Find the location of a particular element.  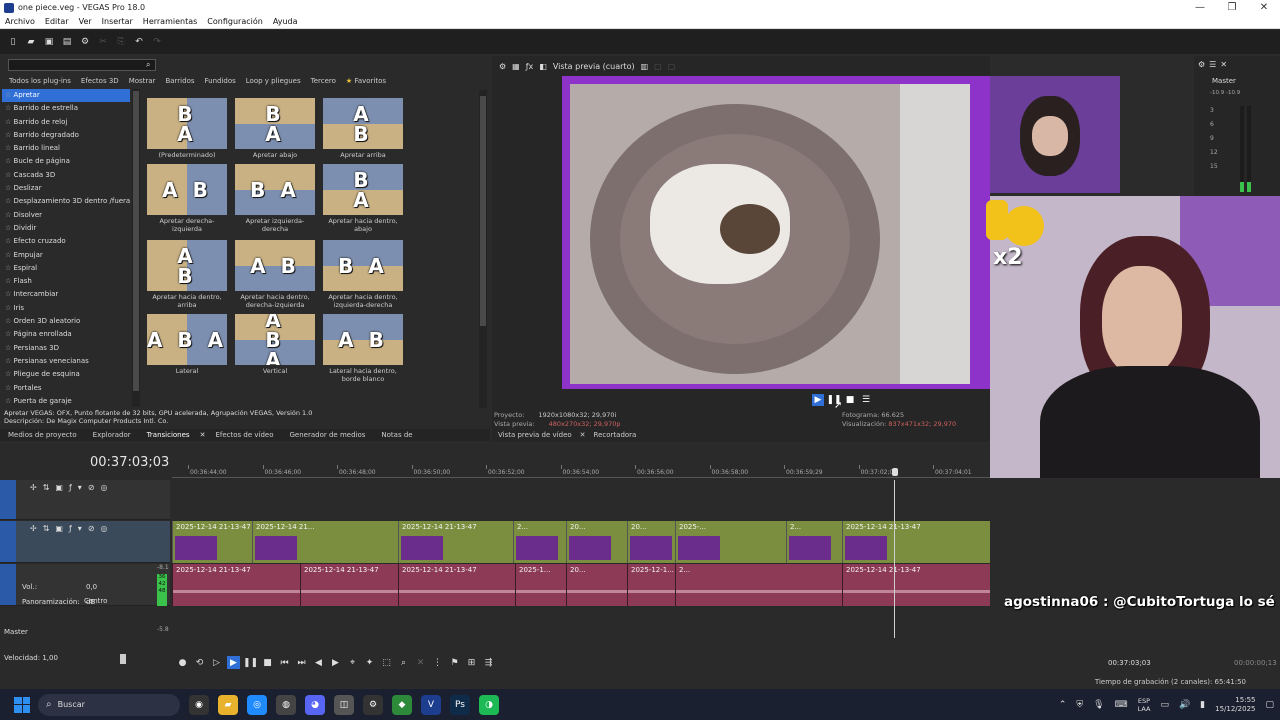

close-button: ✕ is located at coordinates (1264, 7).